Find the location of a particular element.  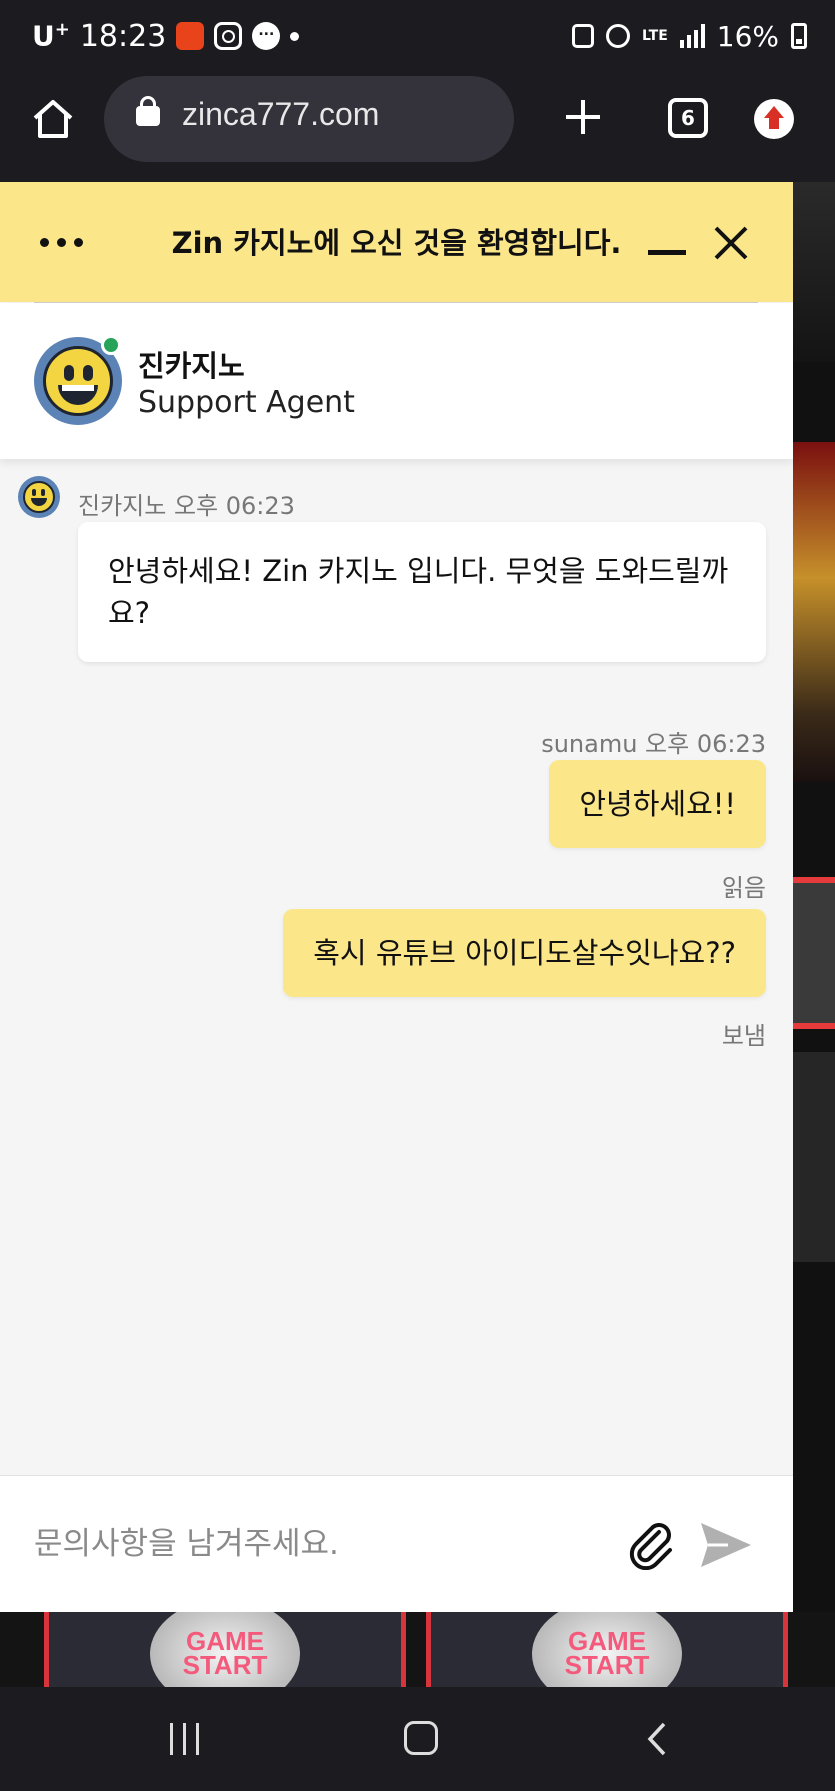

browser-toolbar: zinca777.com 6 is located at coordinates (417, 127).